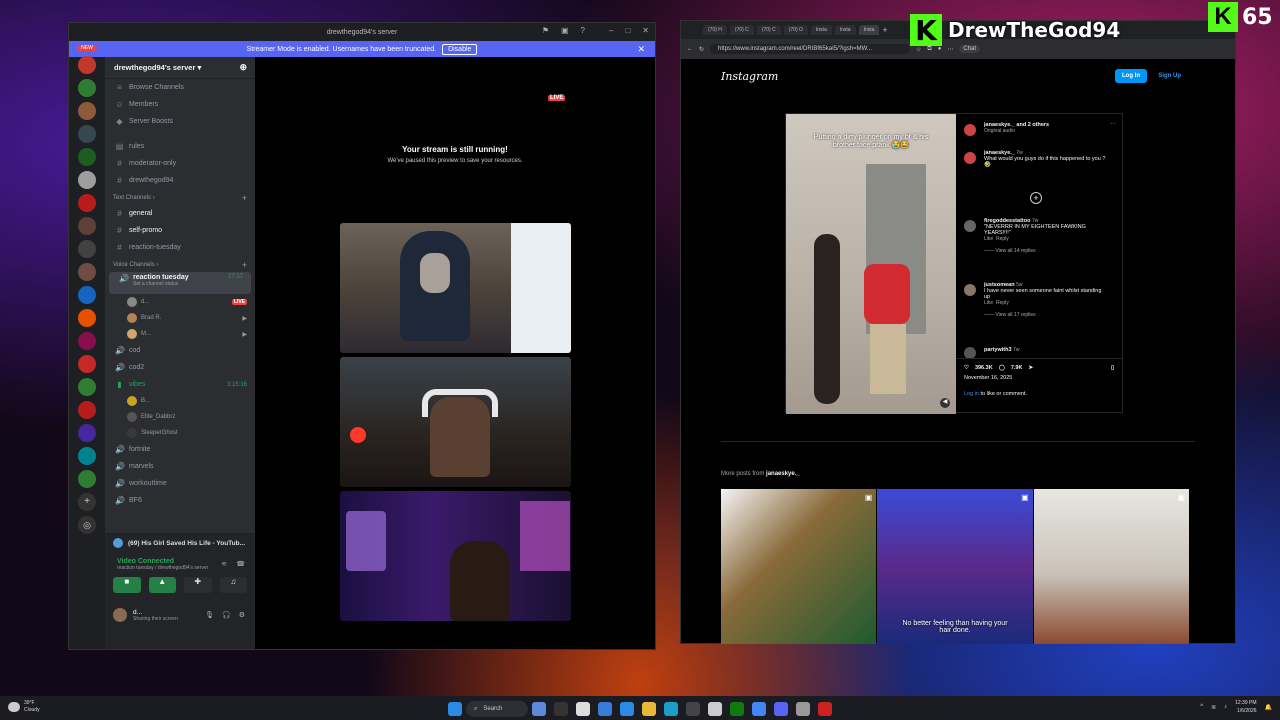 The width and height of the screenshot is (1280, 720). I want to click on invite-icon: ⊕, so click(243, 67).